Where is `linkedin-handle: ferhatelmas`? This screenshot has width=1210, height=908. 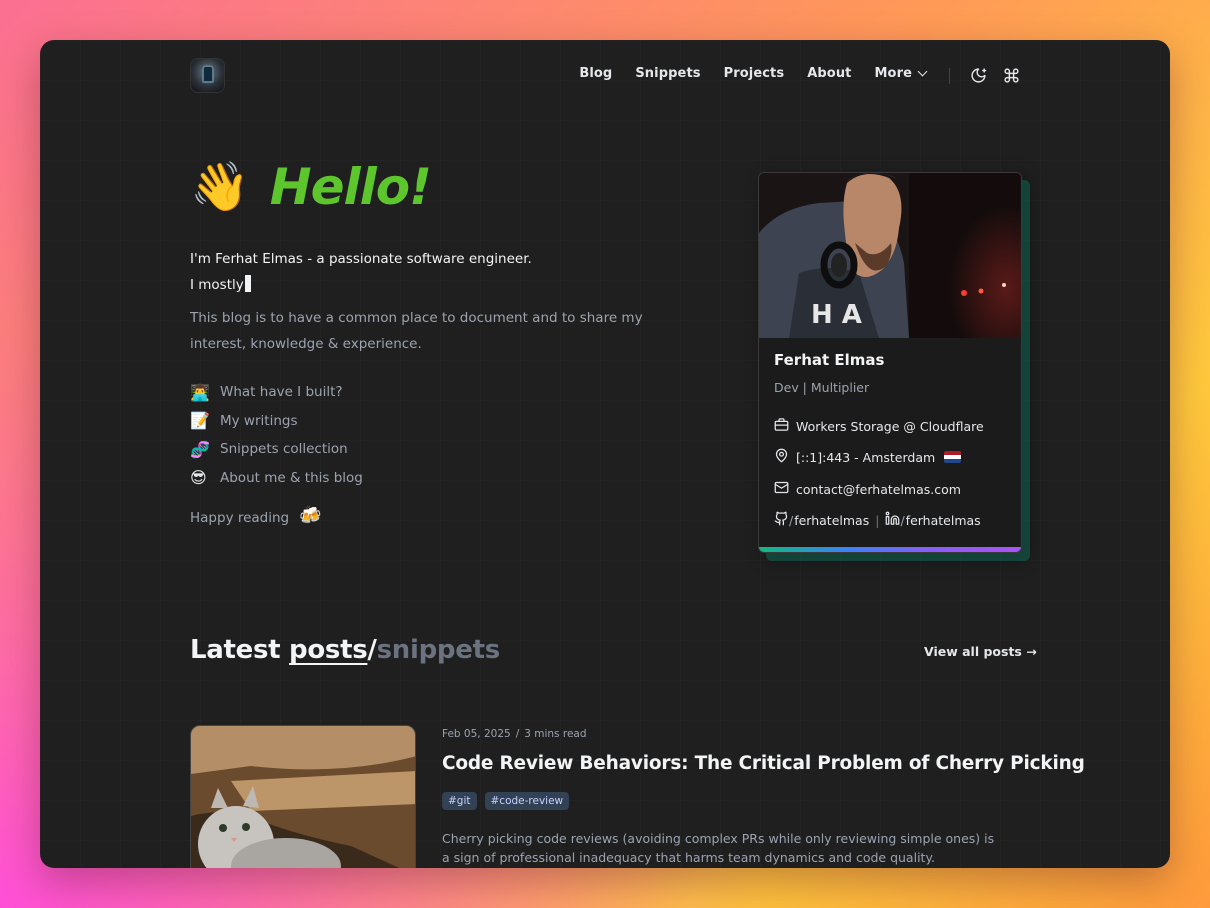 linkedin-handle: ferhatelmas is located at coordinates (943, 520).